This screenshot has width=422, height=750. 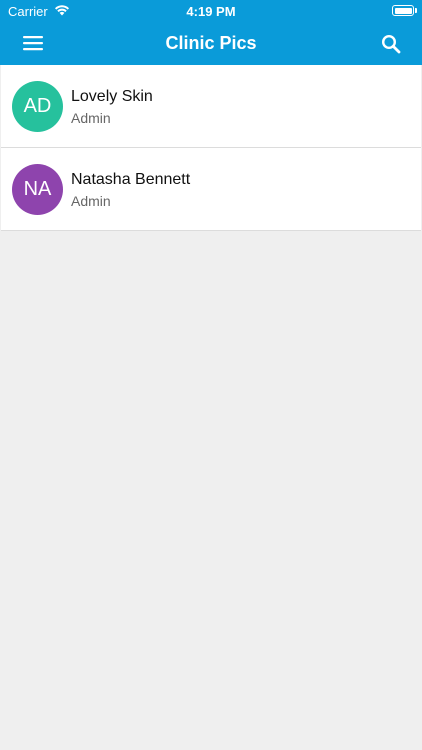 I want to click on list-item: AD Lovely Skin Admin, so click(x=211, y=106).